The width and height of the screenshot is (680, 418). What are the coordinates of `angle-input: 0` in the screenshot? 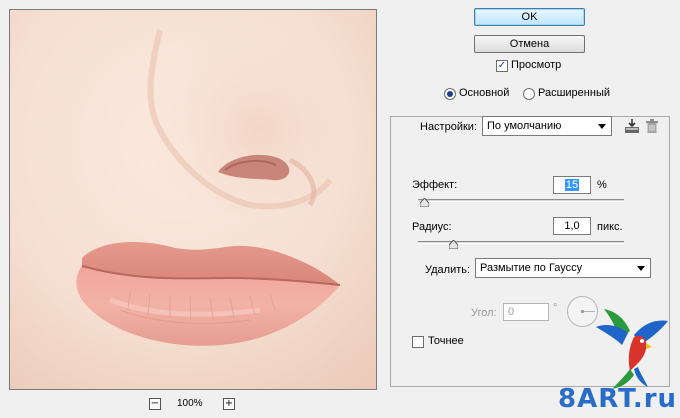 It's located at (526, 312).